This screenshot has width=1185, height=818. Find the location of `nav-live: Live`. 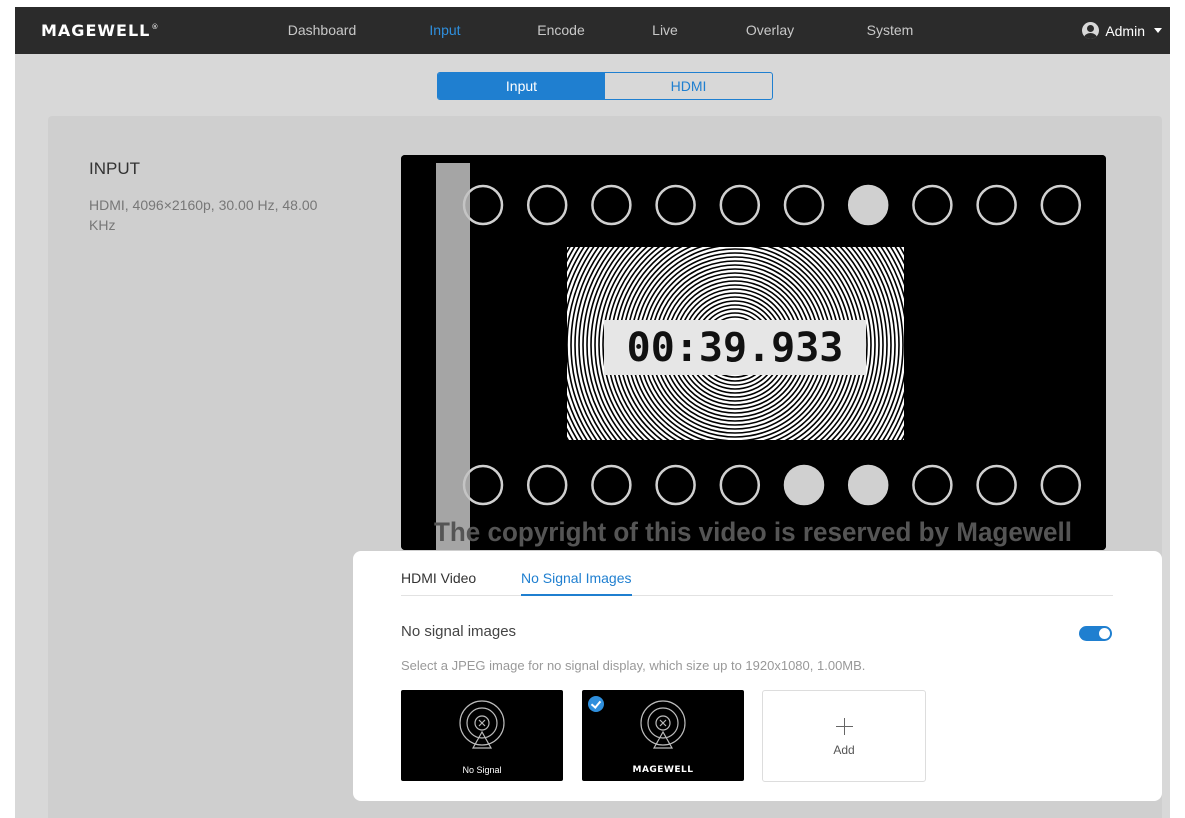

nav-live: Live is located at coordinates (665, 30).